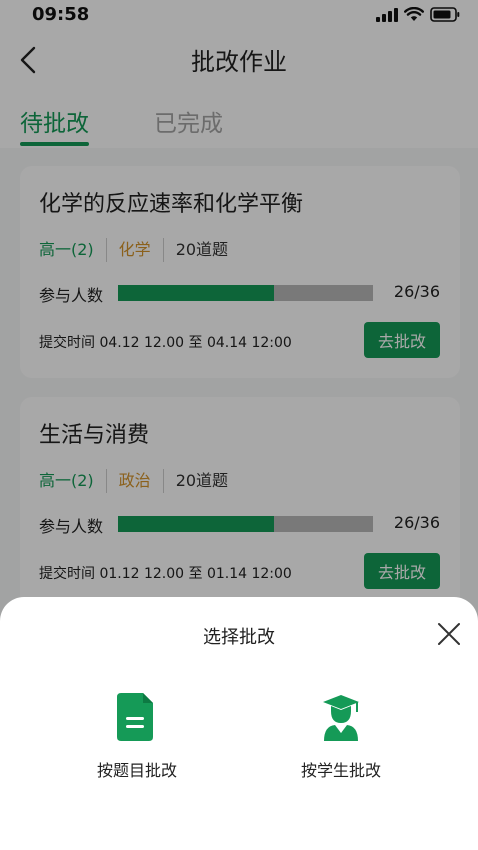  I want to click on sheet-title: 选择批改, so click(239, 637).